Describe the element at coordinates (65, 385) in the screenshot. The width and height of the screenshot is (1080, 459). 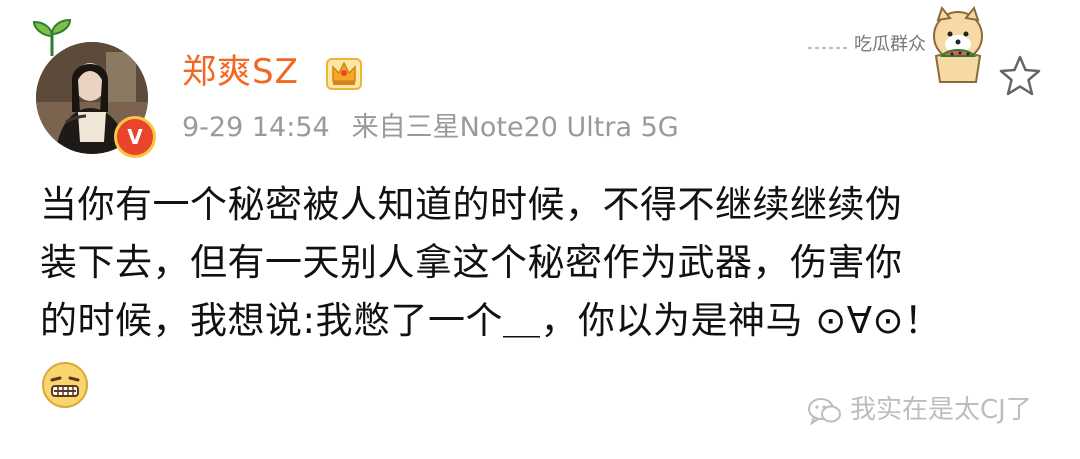
I see `zipped-mouth-emoji-icon` at that location.